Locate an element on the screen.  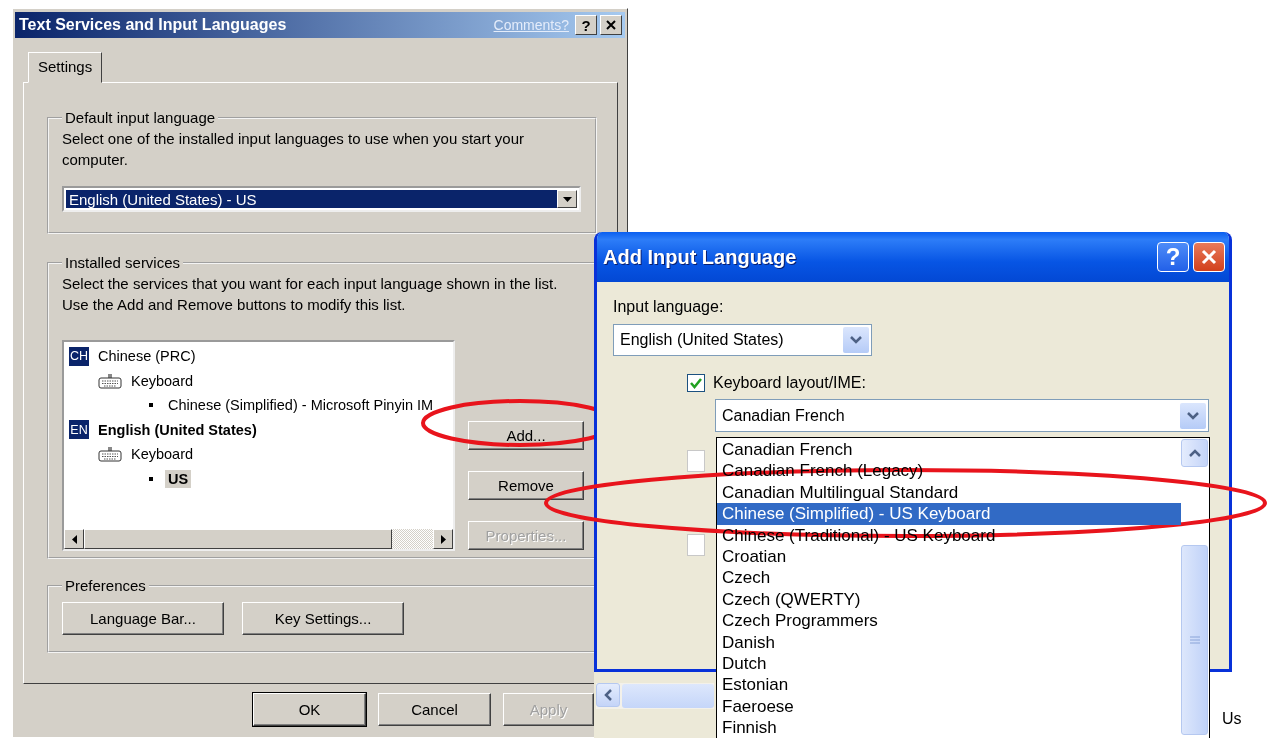
list-option: Dutch is located at coordinates (949, 663).